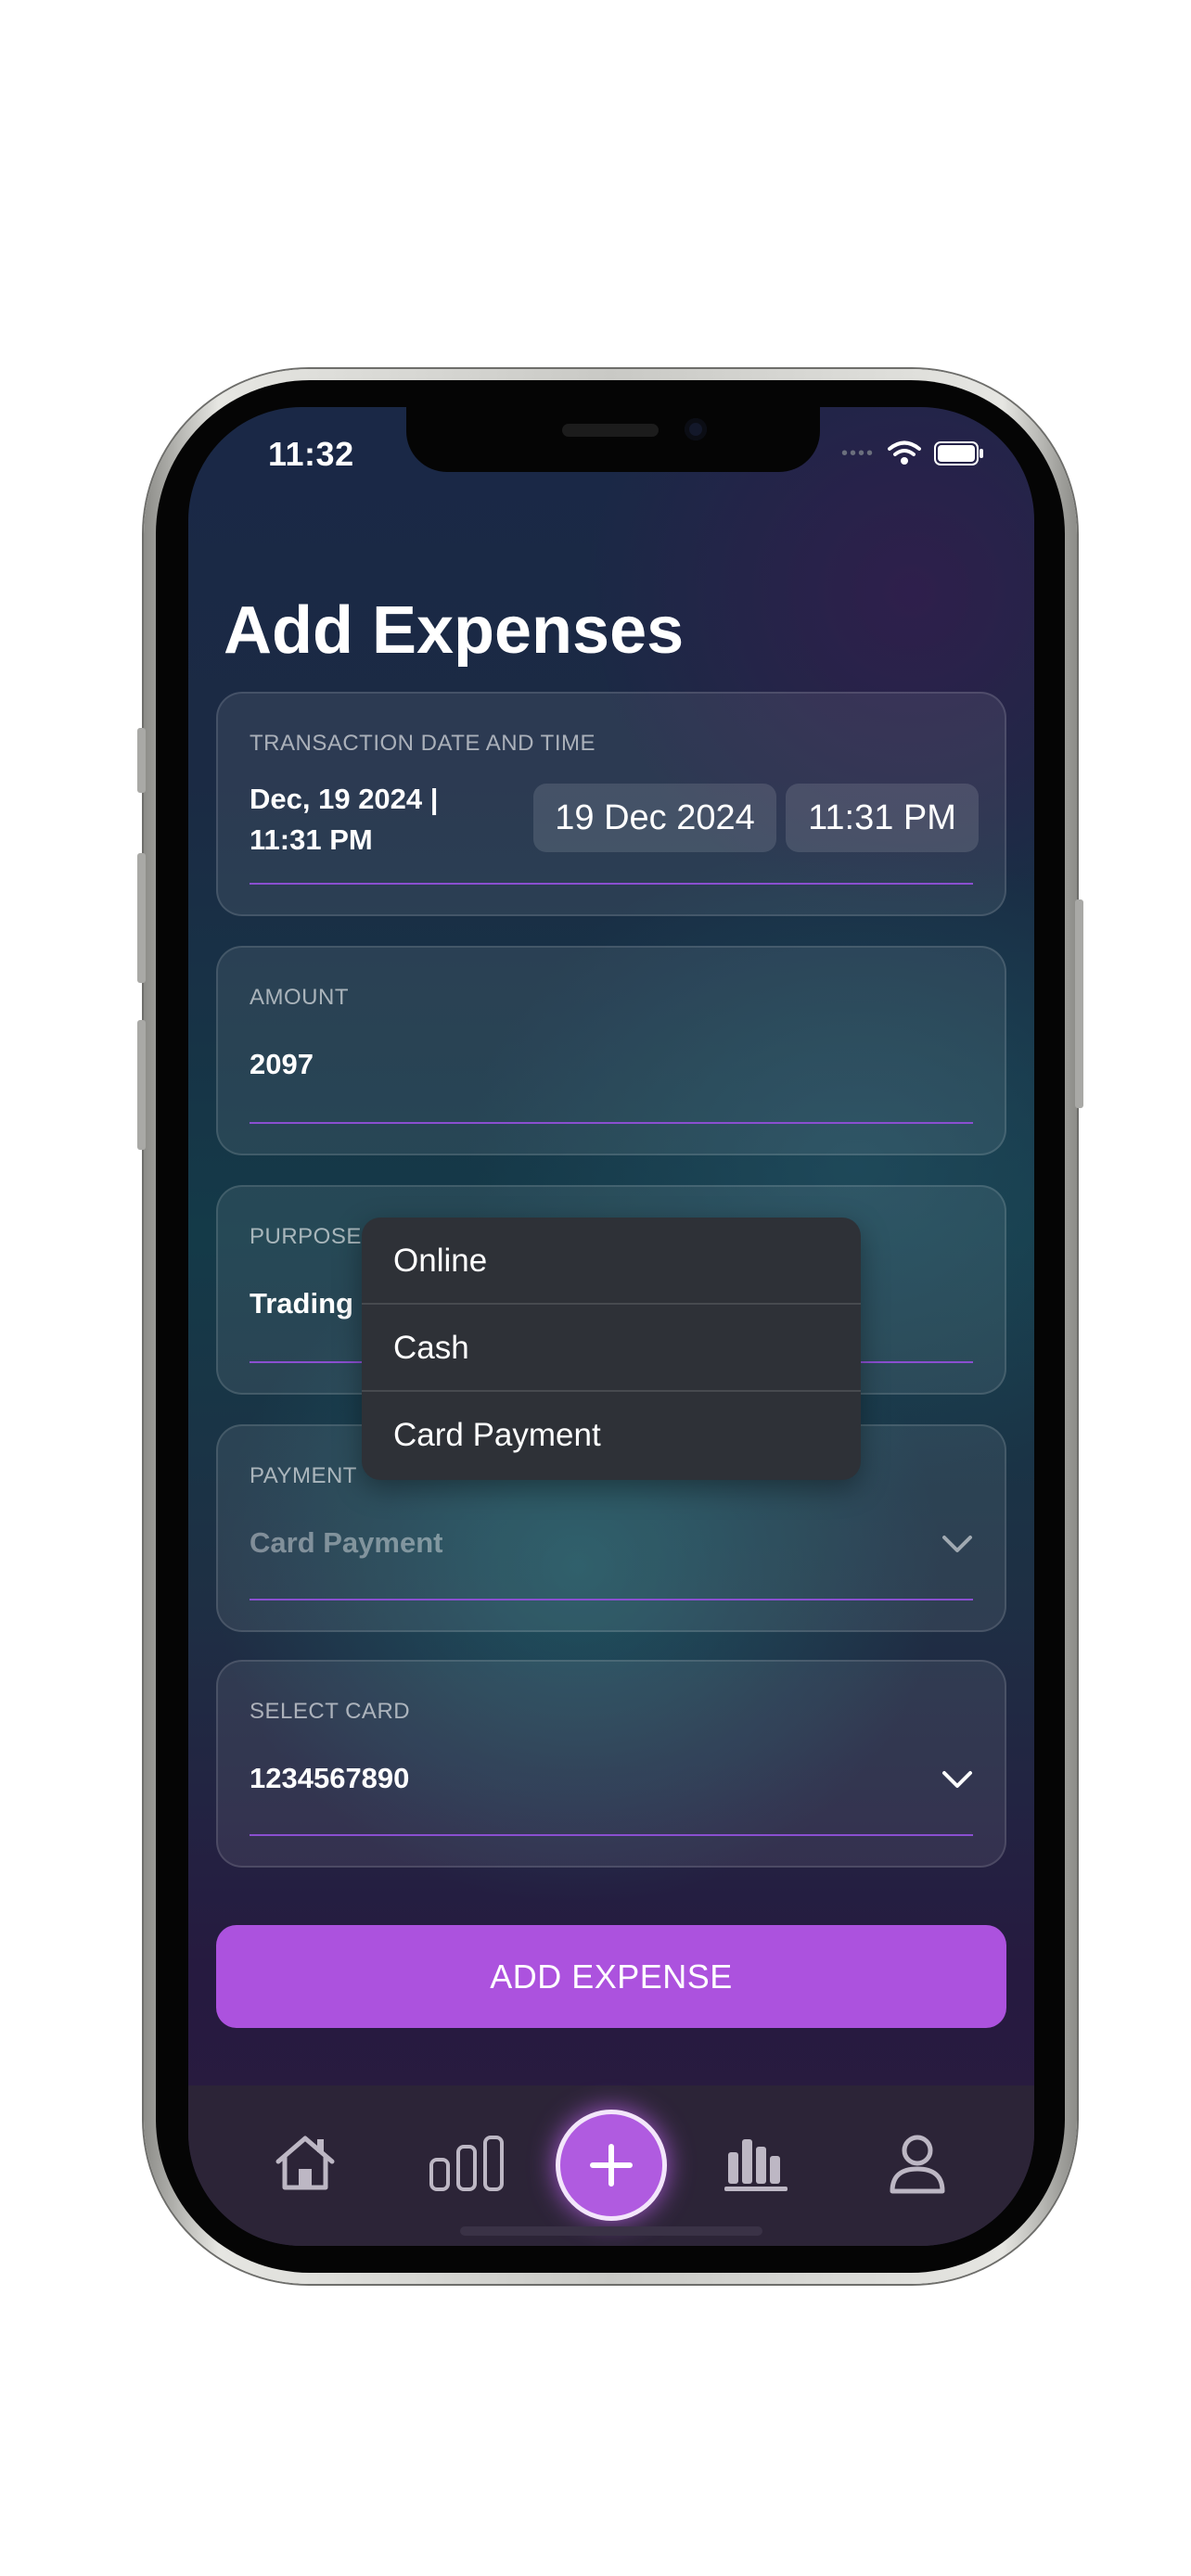  Describe the element at coordinates (611, 1835) in the screenshot. I see `select-card-underline` at that location.